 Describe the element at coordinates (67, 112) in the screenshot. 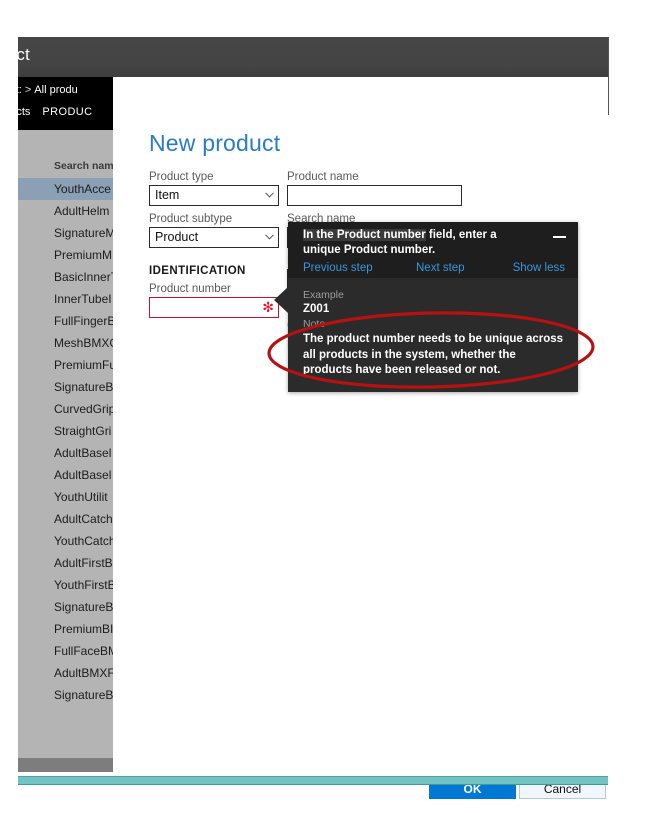

I see `tab-product: PRODUC` at that location.